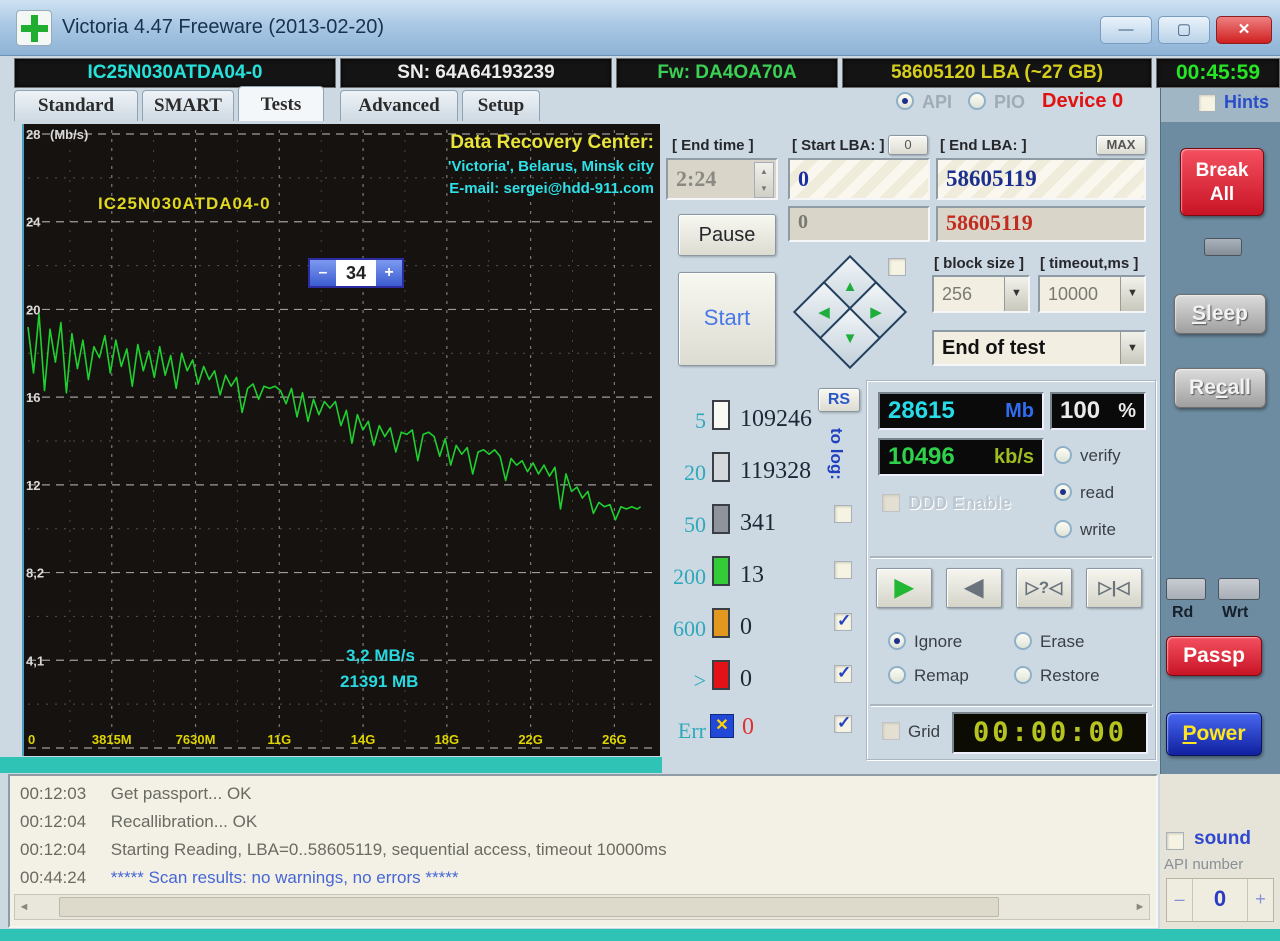  Describe the element at coordinates (188, 105) in the screenshot. I see `tab-smart: SMART` at that location.